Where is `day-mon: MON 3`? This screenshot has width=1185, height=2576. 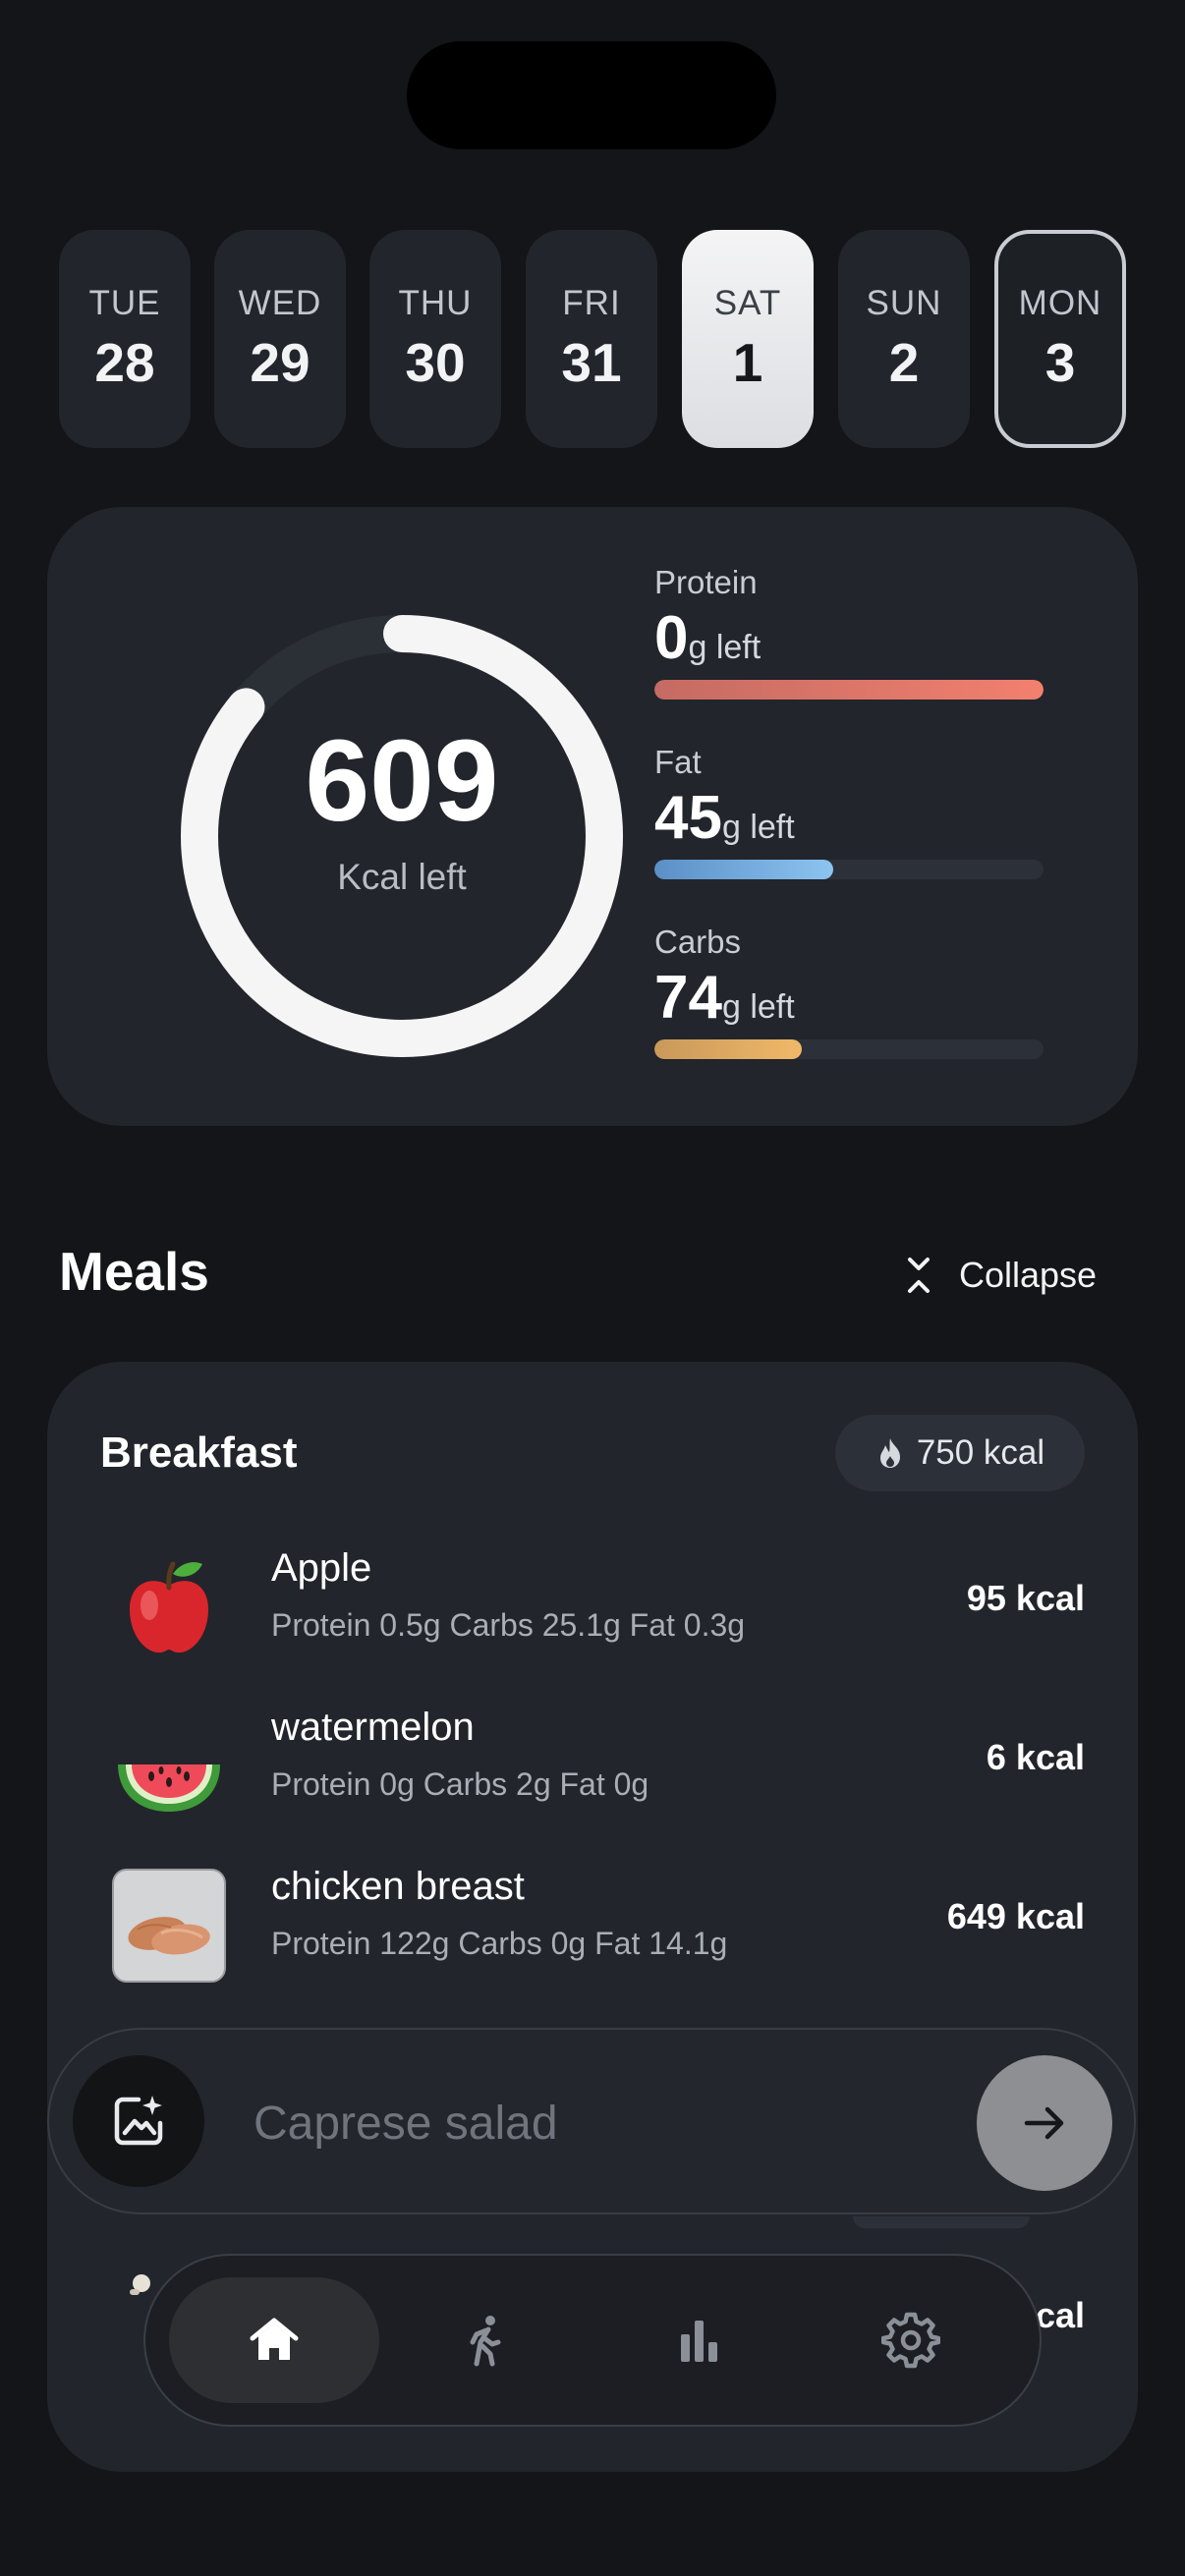
day-mon: MON 3 is located at coordinates (1060, 339).